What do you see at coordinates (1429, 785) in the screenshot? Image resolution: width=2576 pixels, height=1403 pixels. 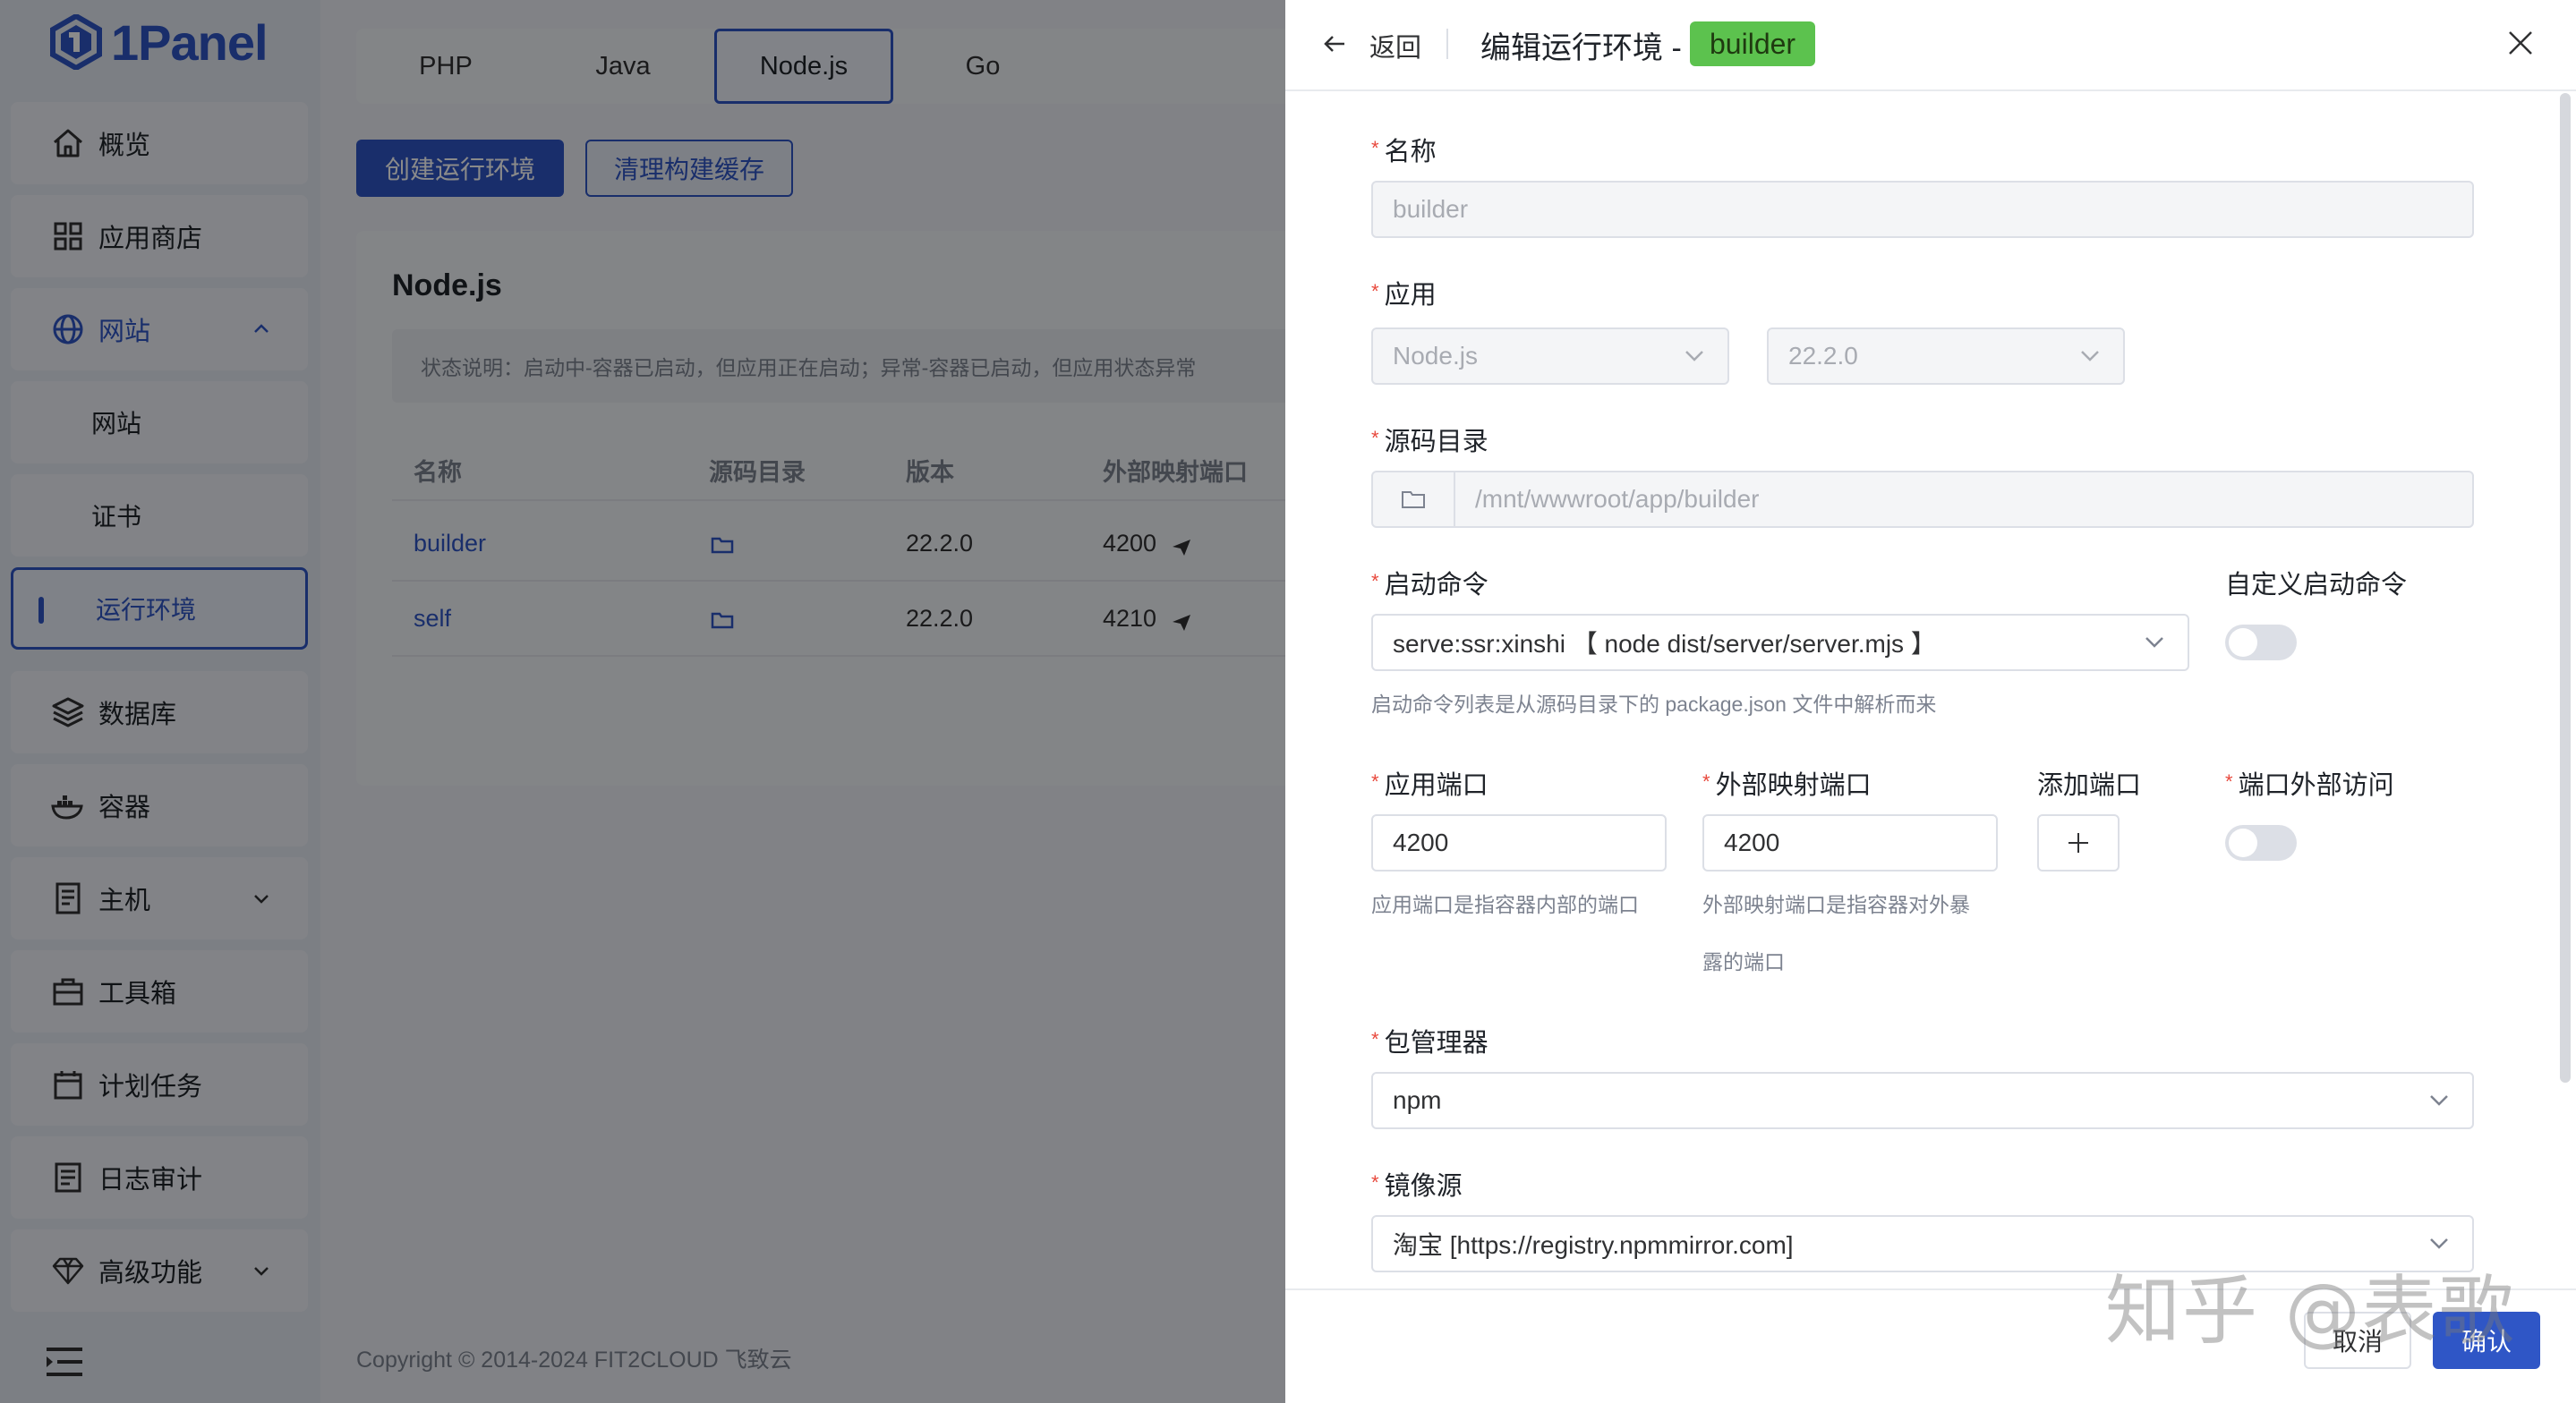 I see `app-port-label: * 应用端口` at bounding box center [1429, 785].